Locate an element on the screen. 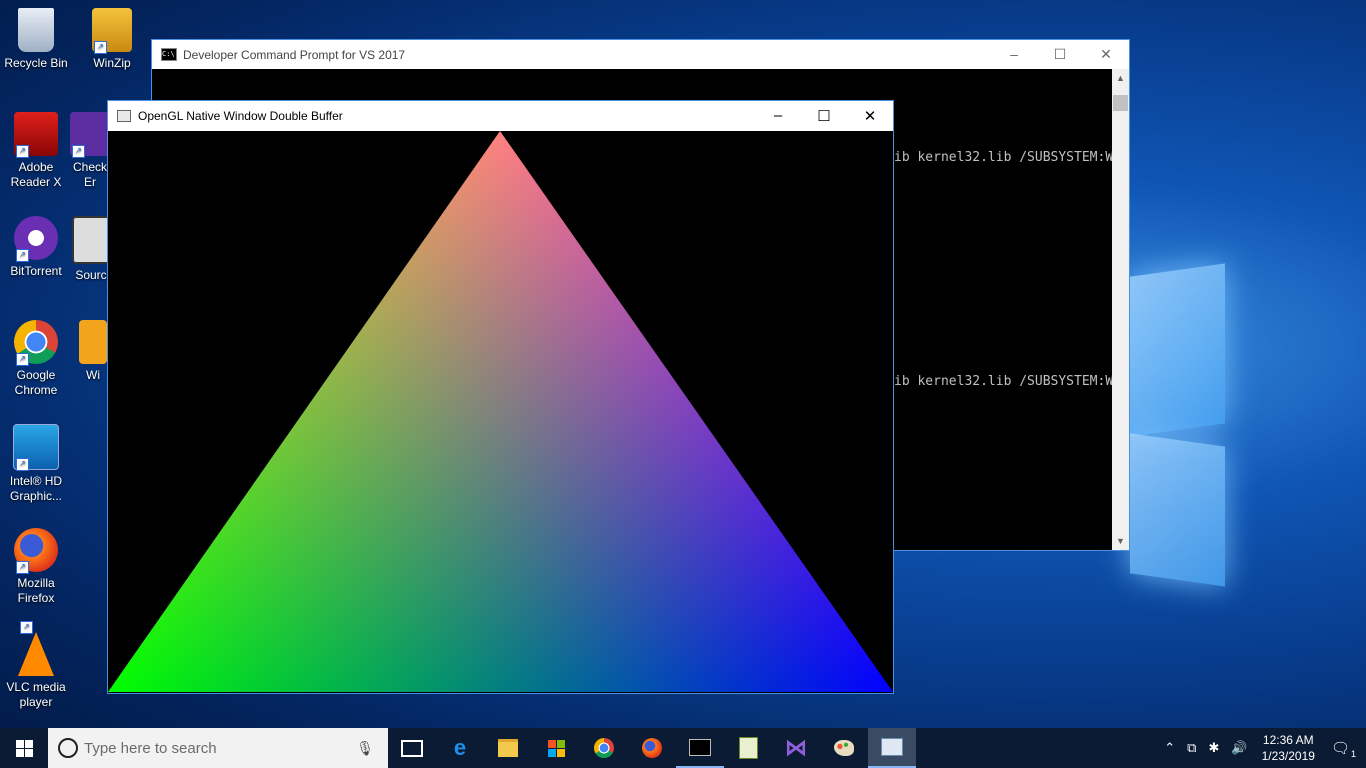 This screenshot has height=768, width=1366. search-placeholder: Type here to search is located at coordinates (150, 748).